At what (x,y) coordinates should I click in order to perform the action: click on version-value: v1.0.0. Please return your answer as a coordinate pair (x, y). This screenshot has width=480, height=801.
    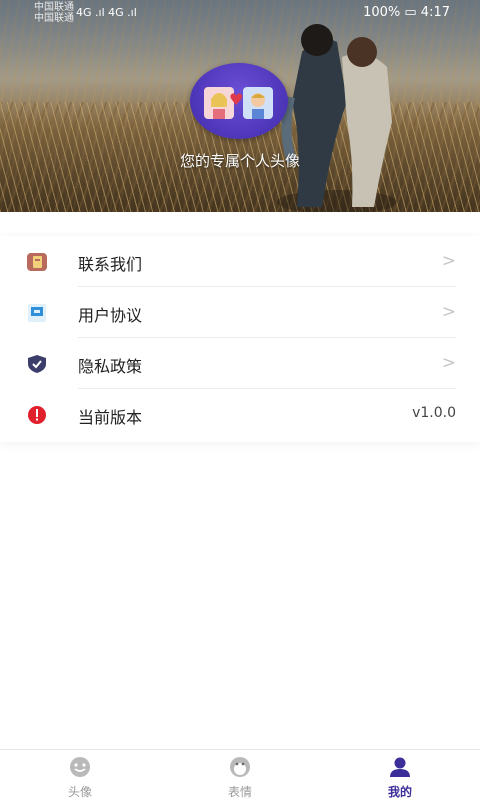
    Looking at the image, I should click on (434, 413).